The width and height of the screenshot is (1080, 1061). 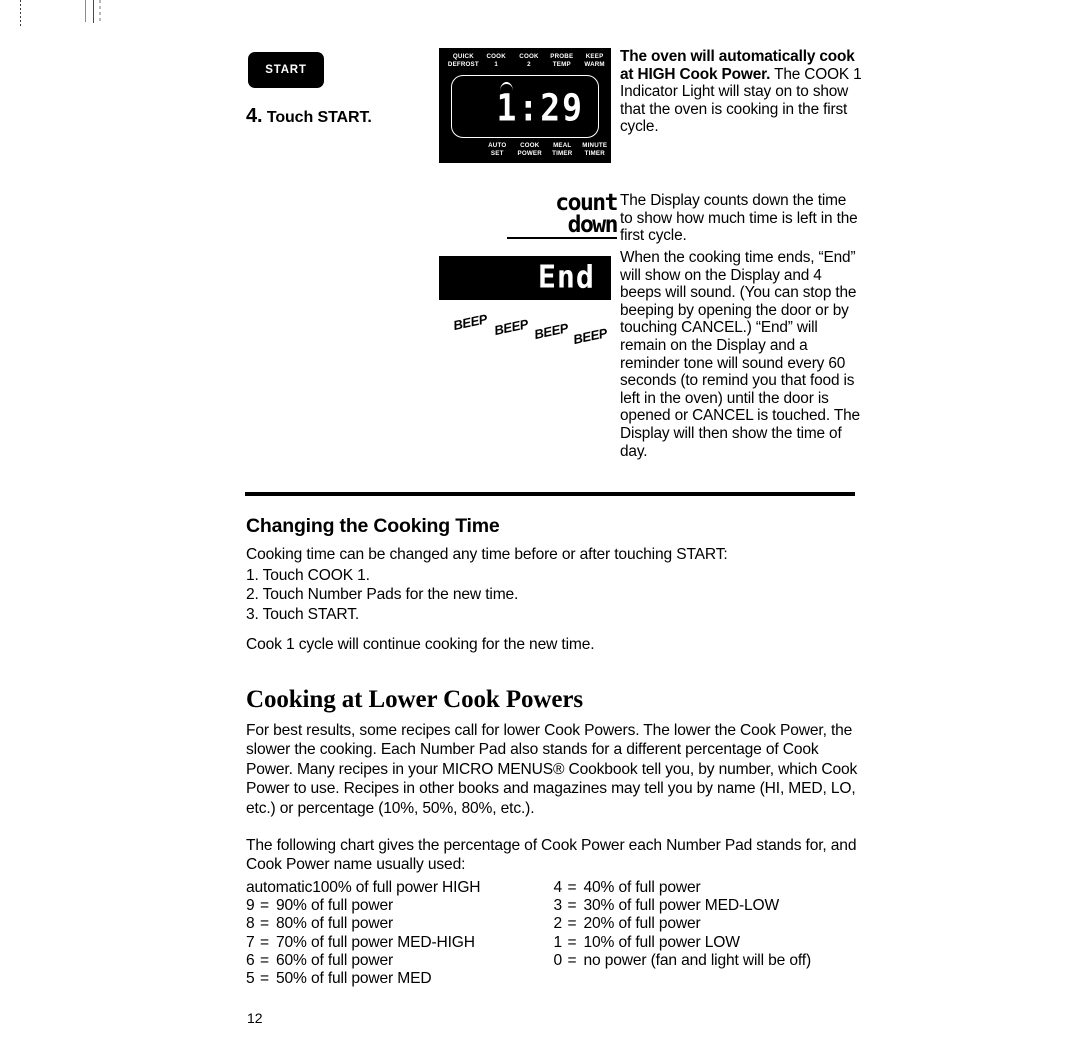 What do you see at coordinates (335, 924) in the screenshot?
I see `cook-power-value: 80% of full power` at bounding box center [335, 924].